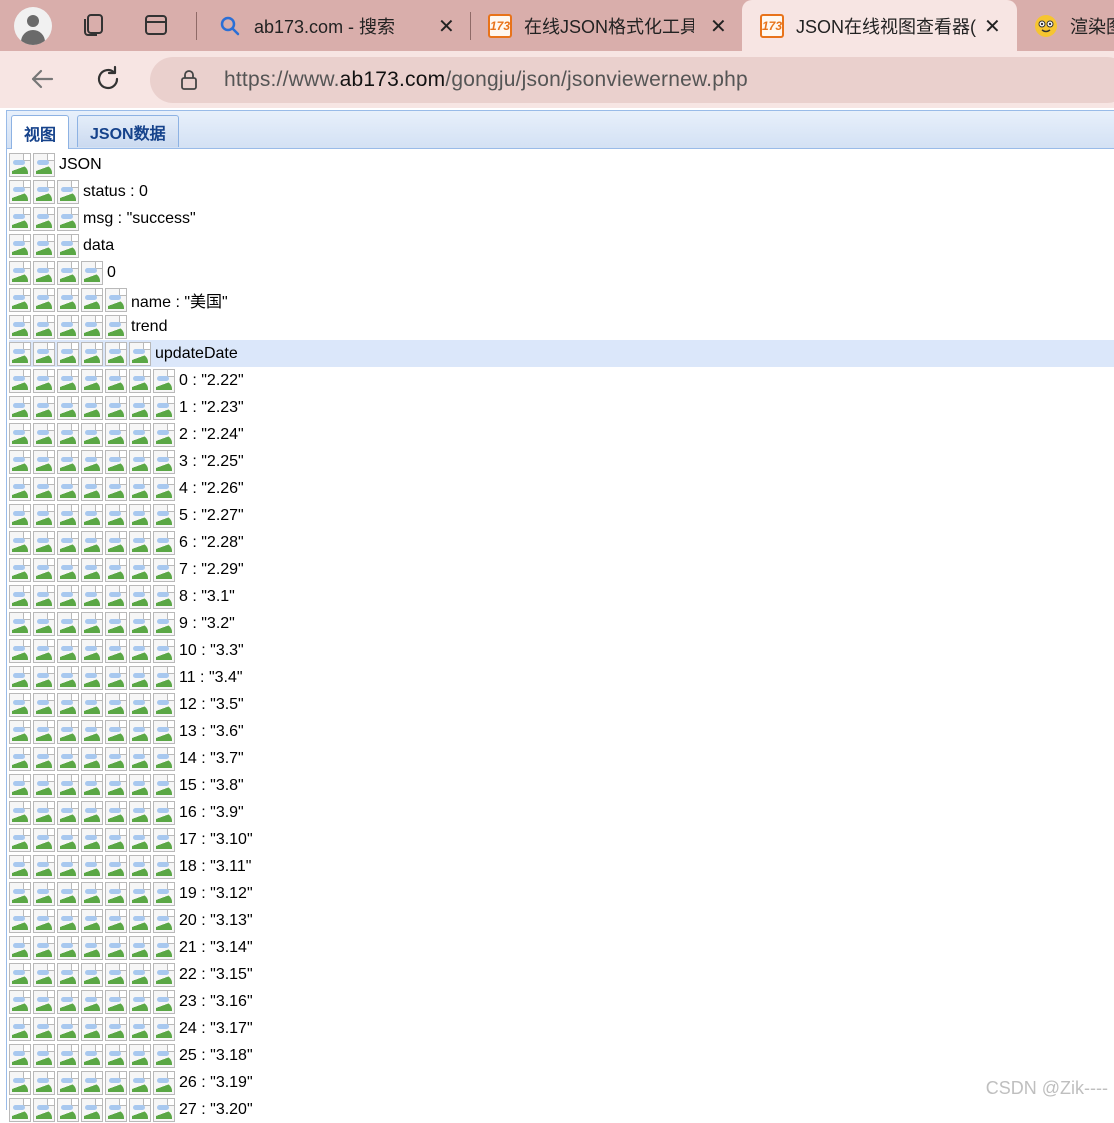  What do you see at coordinates (561, 353) in the screenshot?
I see `tree-node: updateDate` at bounding box center [561, 353].